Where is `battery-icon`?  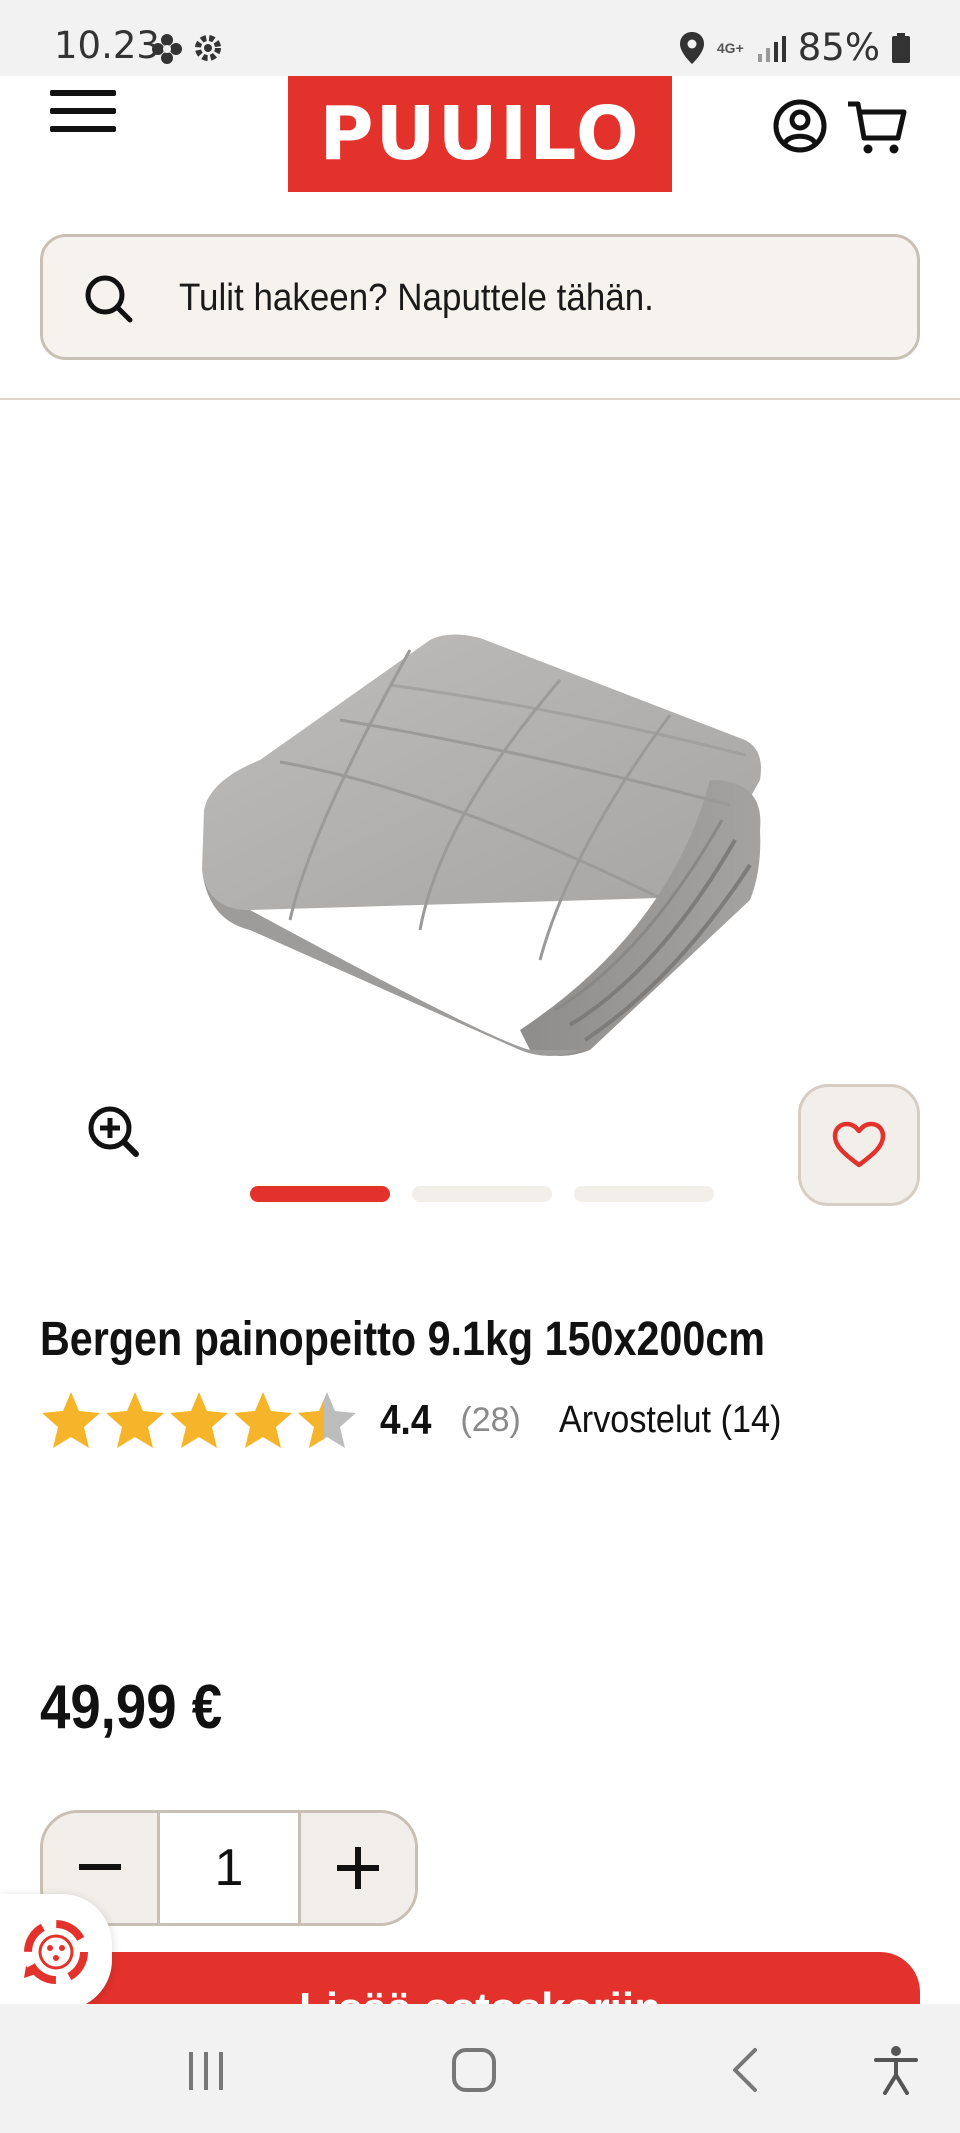 battery-icon is located at coordinates (901, 47).